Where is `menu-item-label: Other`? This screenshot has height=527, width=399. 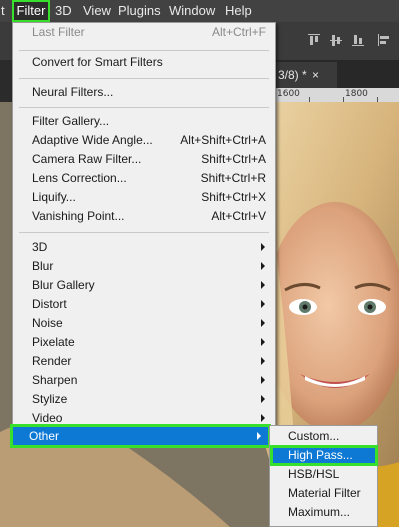 menu-item-label: Other is located at coordinates (44, 436).